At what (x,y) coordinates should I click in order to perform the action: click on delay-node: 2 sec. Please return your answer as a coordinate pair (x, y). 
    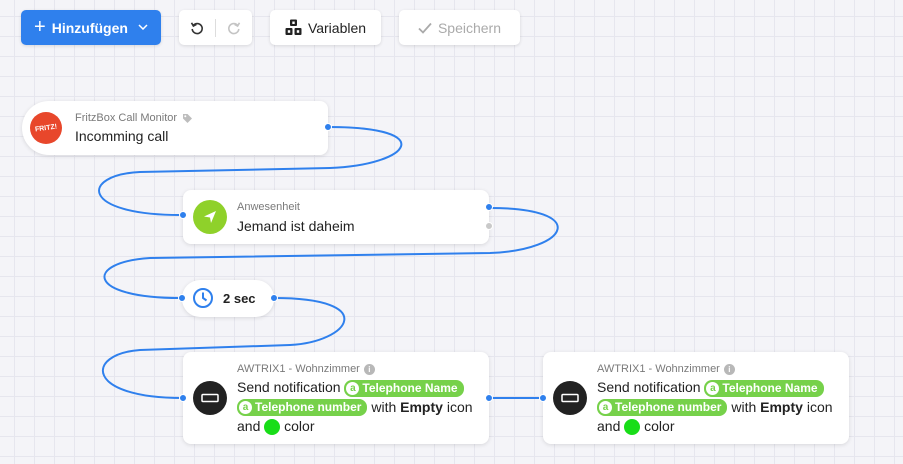
    Looking at the image, I should click on (228, 298).